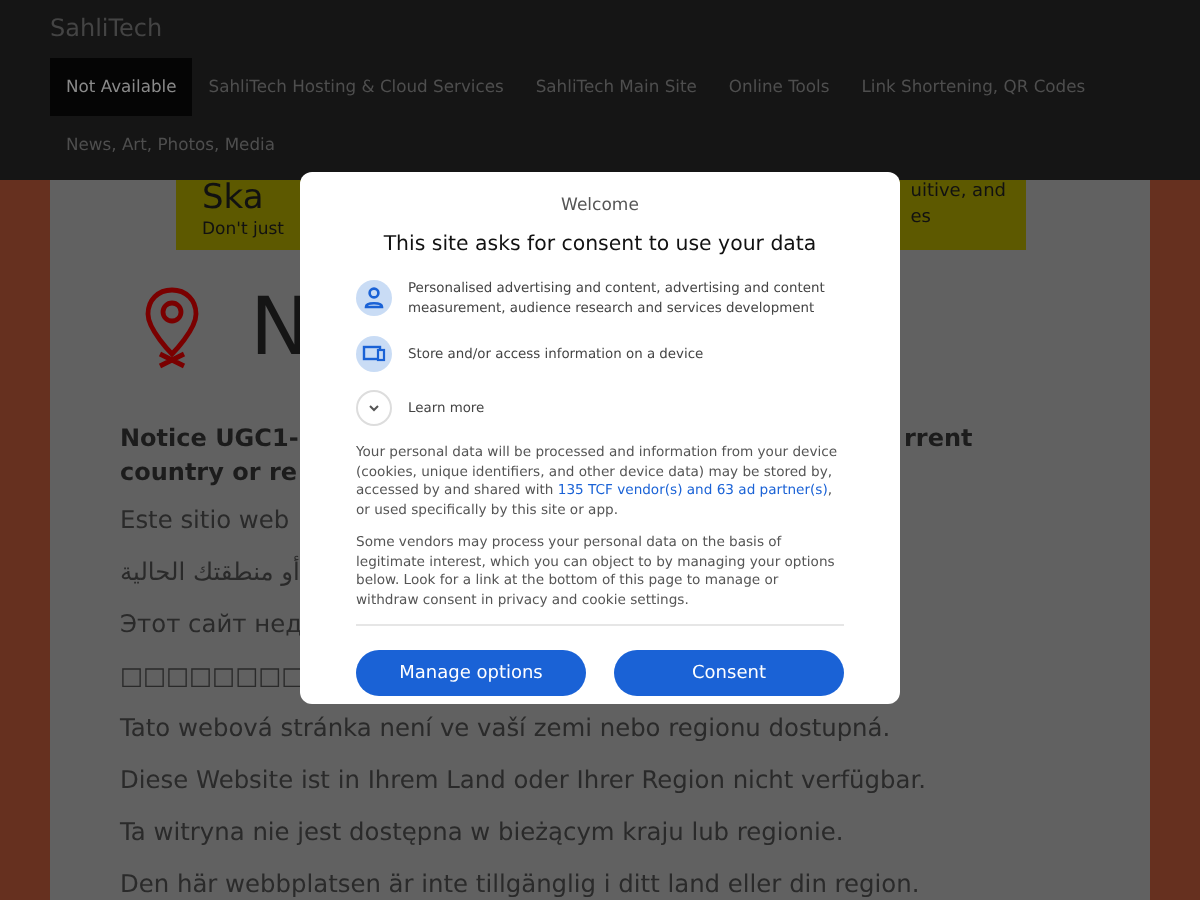 The height and width of the screenshot is (900, 1200). I want to click on manage-options-button: Manage options, so click(471, 673).